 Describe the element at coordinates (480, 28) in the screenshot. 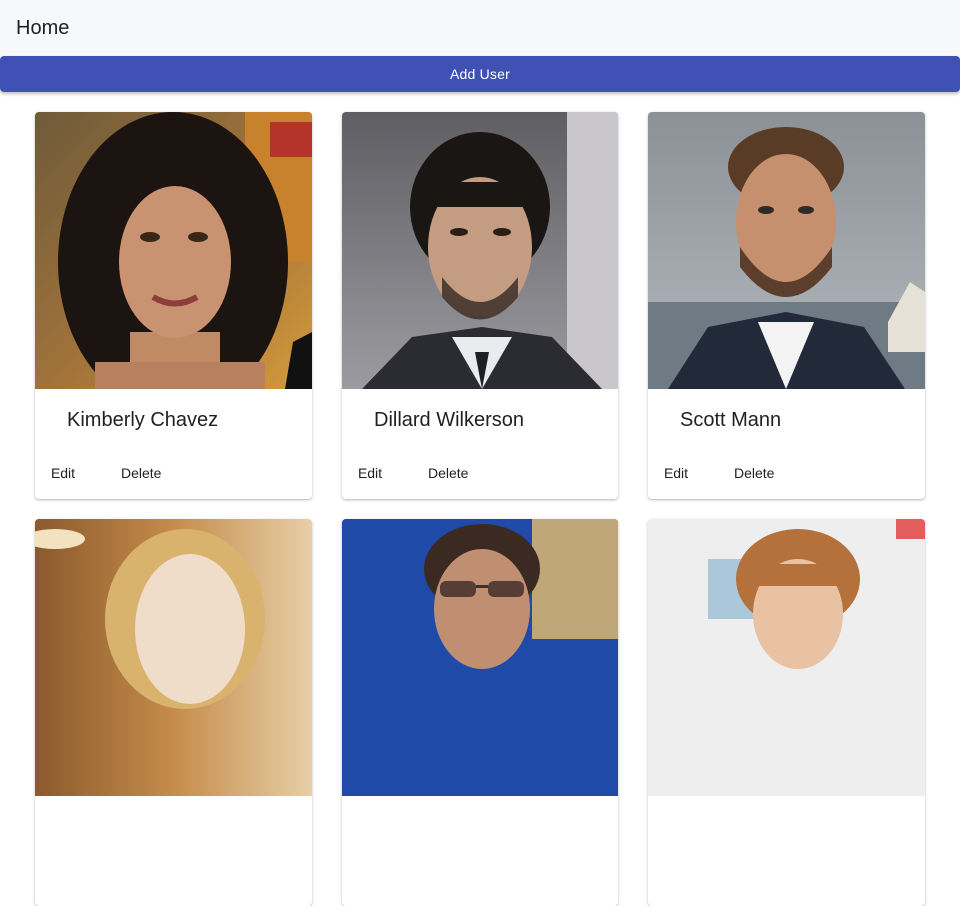

I see `app-header: Home` at that location.